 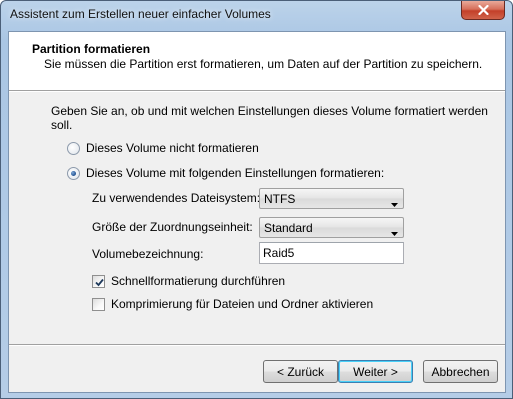 What do you see at coordinates (73, 173) in the screenshot?
I see `radio-format-button` at bounding box center [73, 173].